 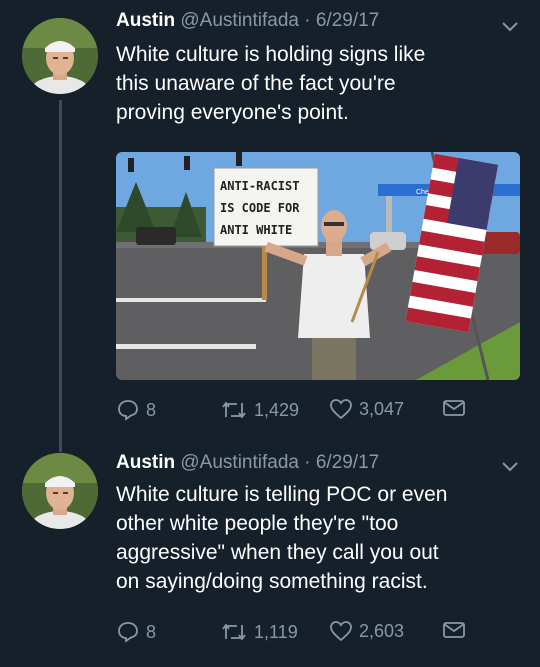 What do you see at coordinates (259, 186) in the screenshot?
I see `sign-line-1: ANTI-RACIST` at bounding box center [259, 186].